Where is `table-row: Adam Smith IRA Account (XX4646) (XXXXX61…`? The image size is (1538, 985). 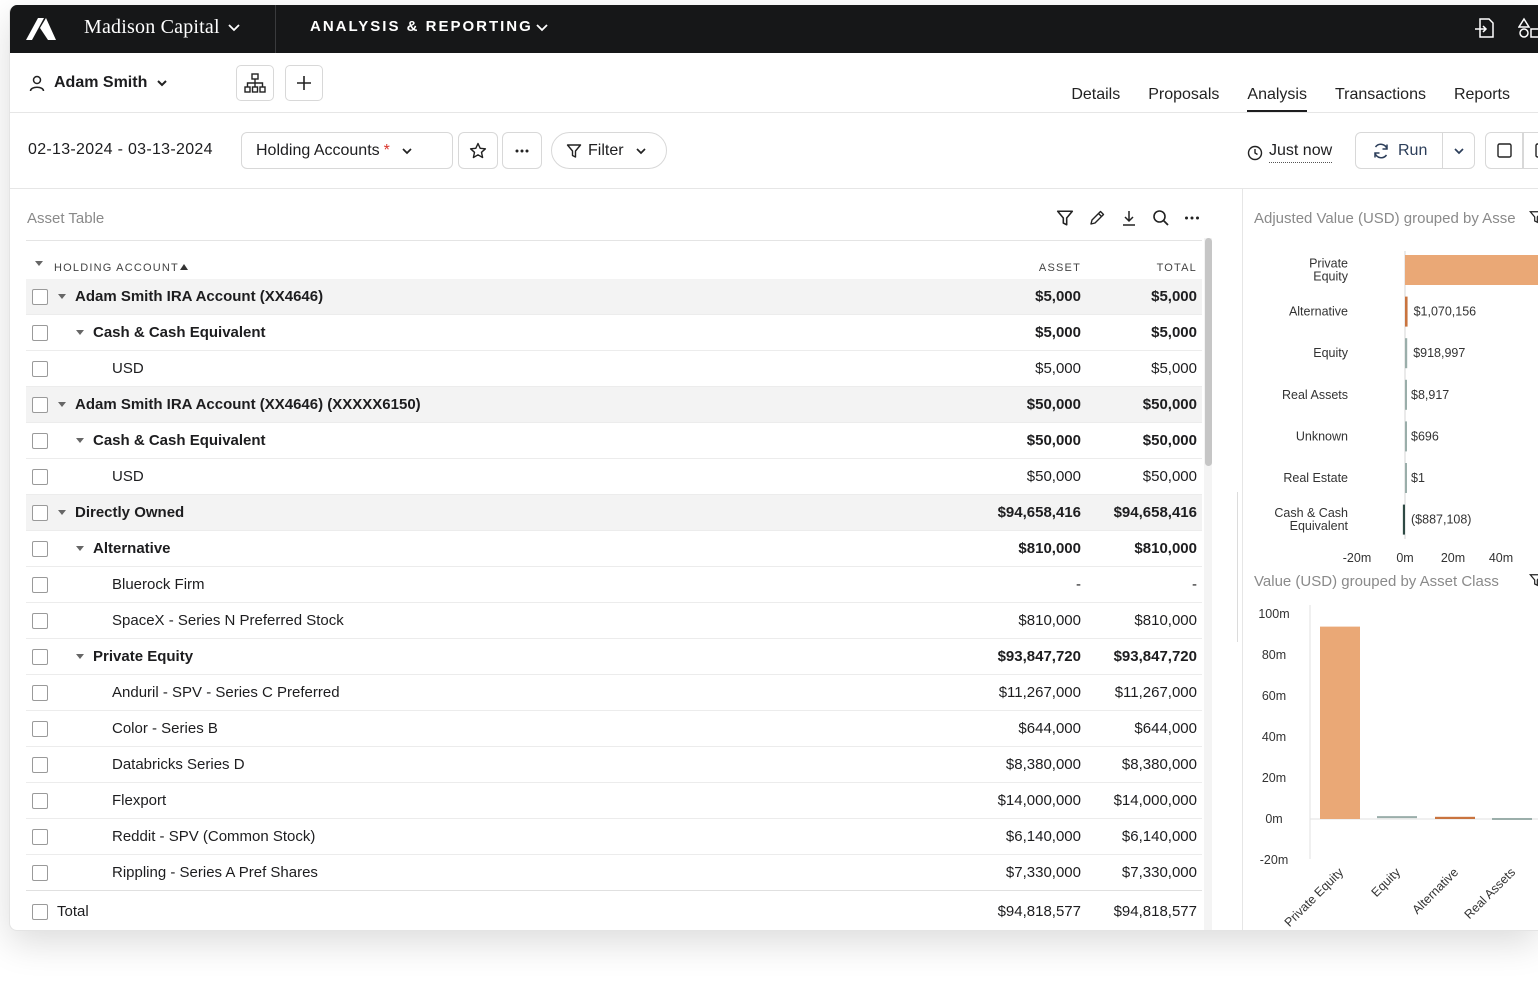
table-row: Adam Smith IRA Account (XX4646) (XXXXX61… is located at coordinates (614, 405).